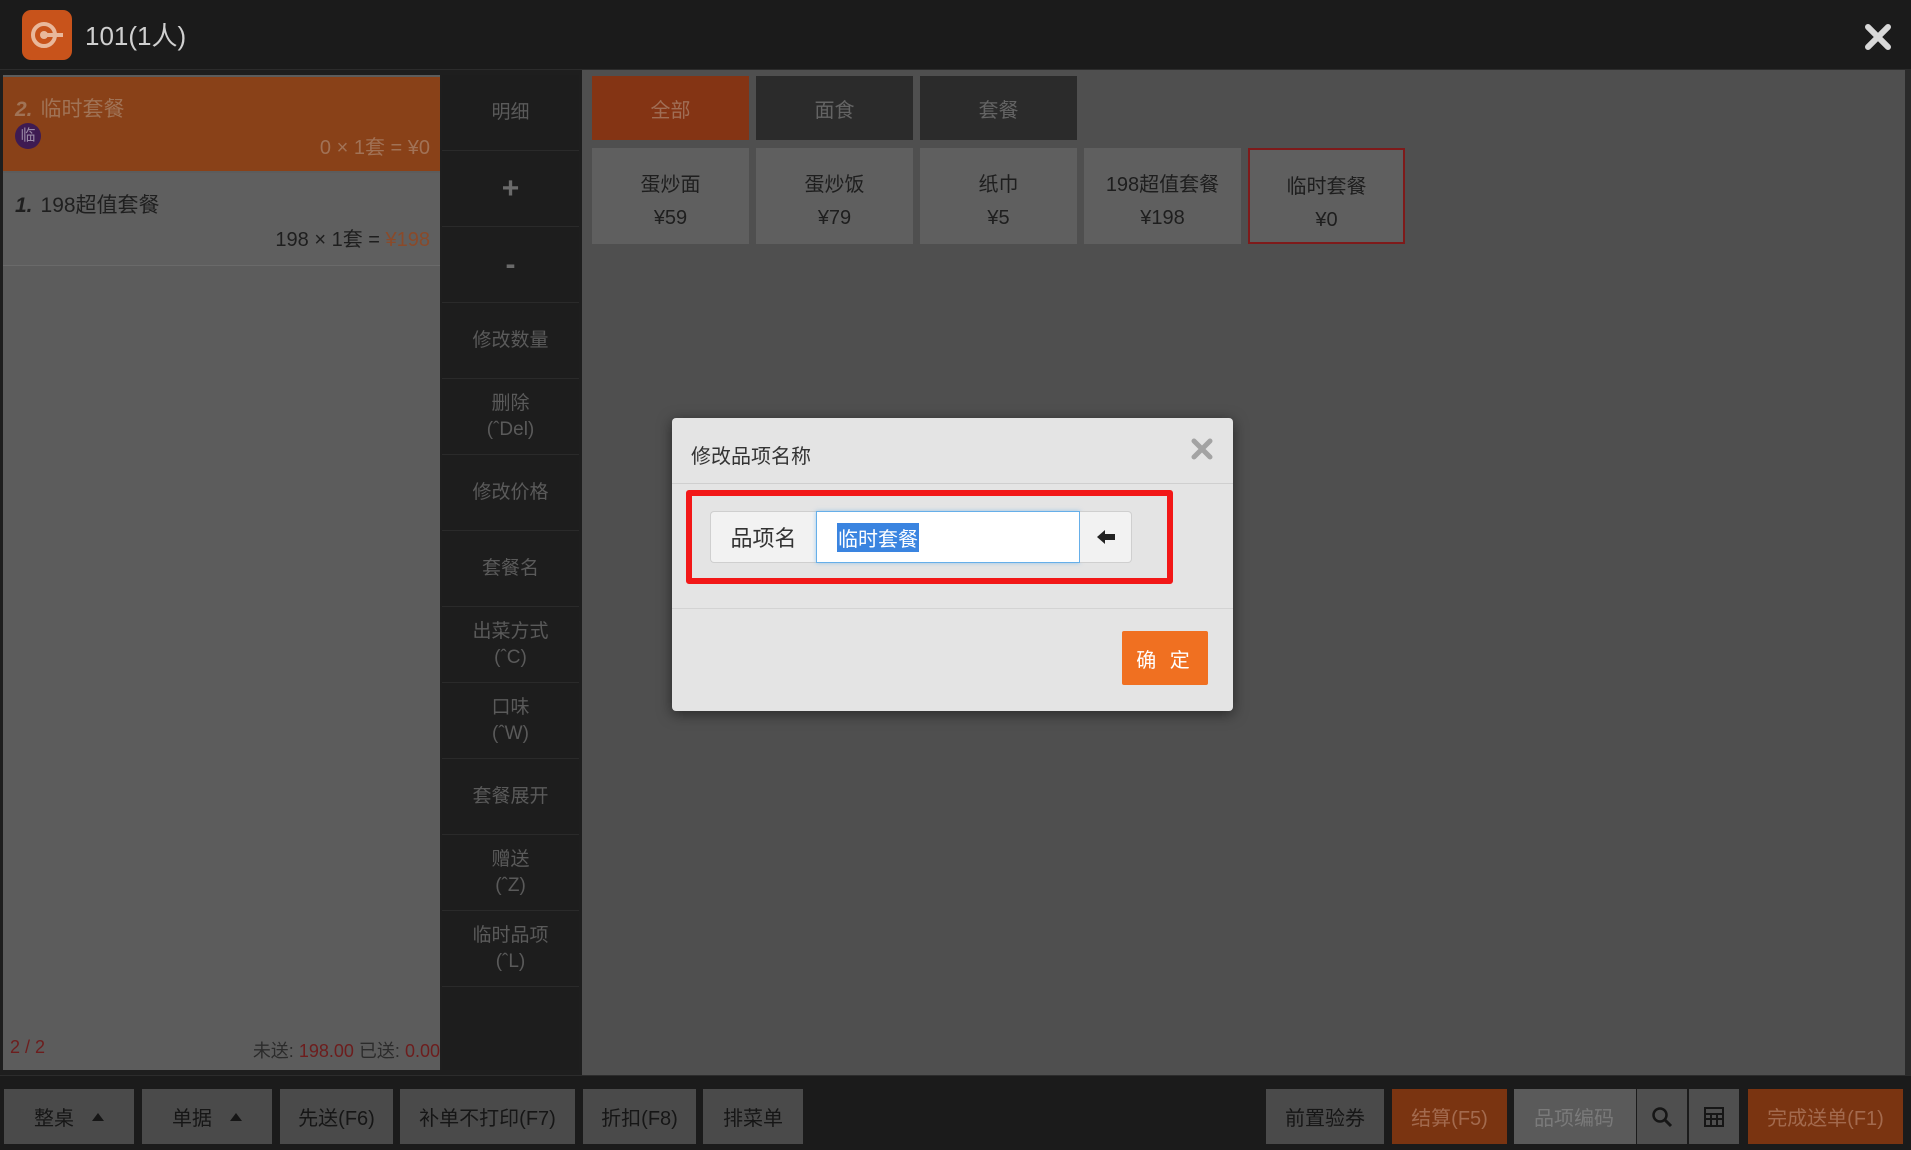  Describe the element at coordinates (948, 537) in the screenshot. I see `item-name-input: 临时套餐` at that location.